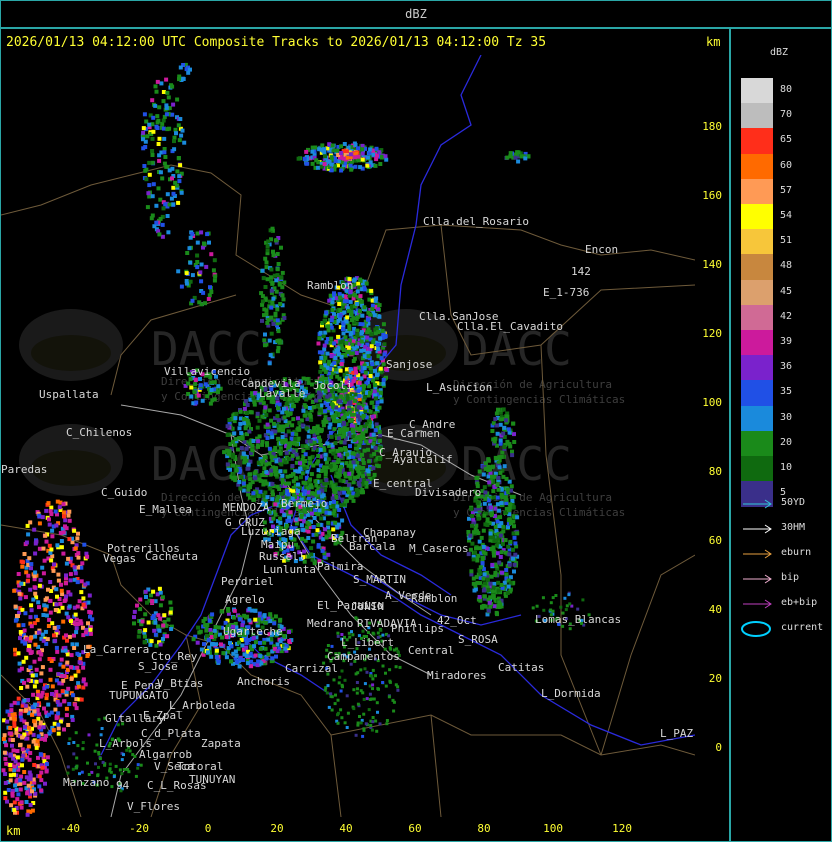 The width and height of the screenshot is (832, 842). I want to click on place-label: S_ROSA, so click(478, 639).